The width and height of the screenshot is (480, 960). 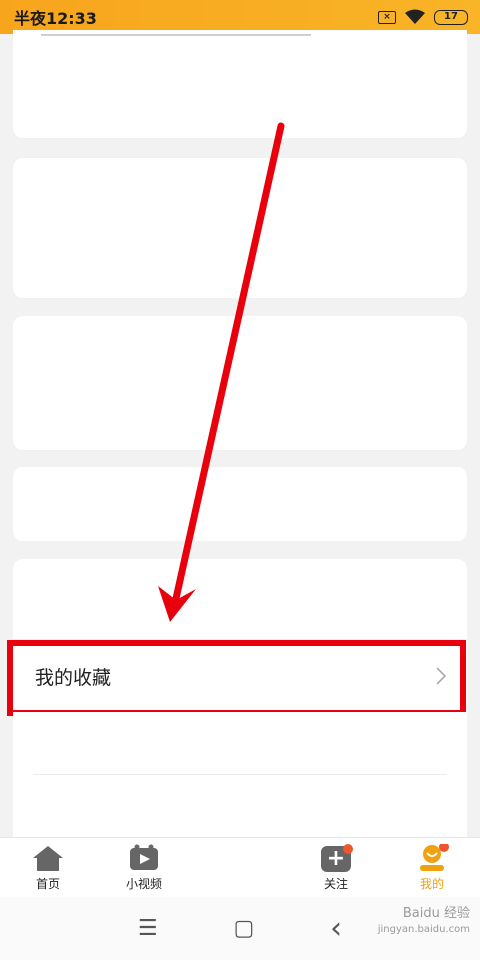 What do you see at coordinates (441, 676) in the screenshot?
I see `chevron-right-icon` at bounding box center [441, 676].